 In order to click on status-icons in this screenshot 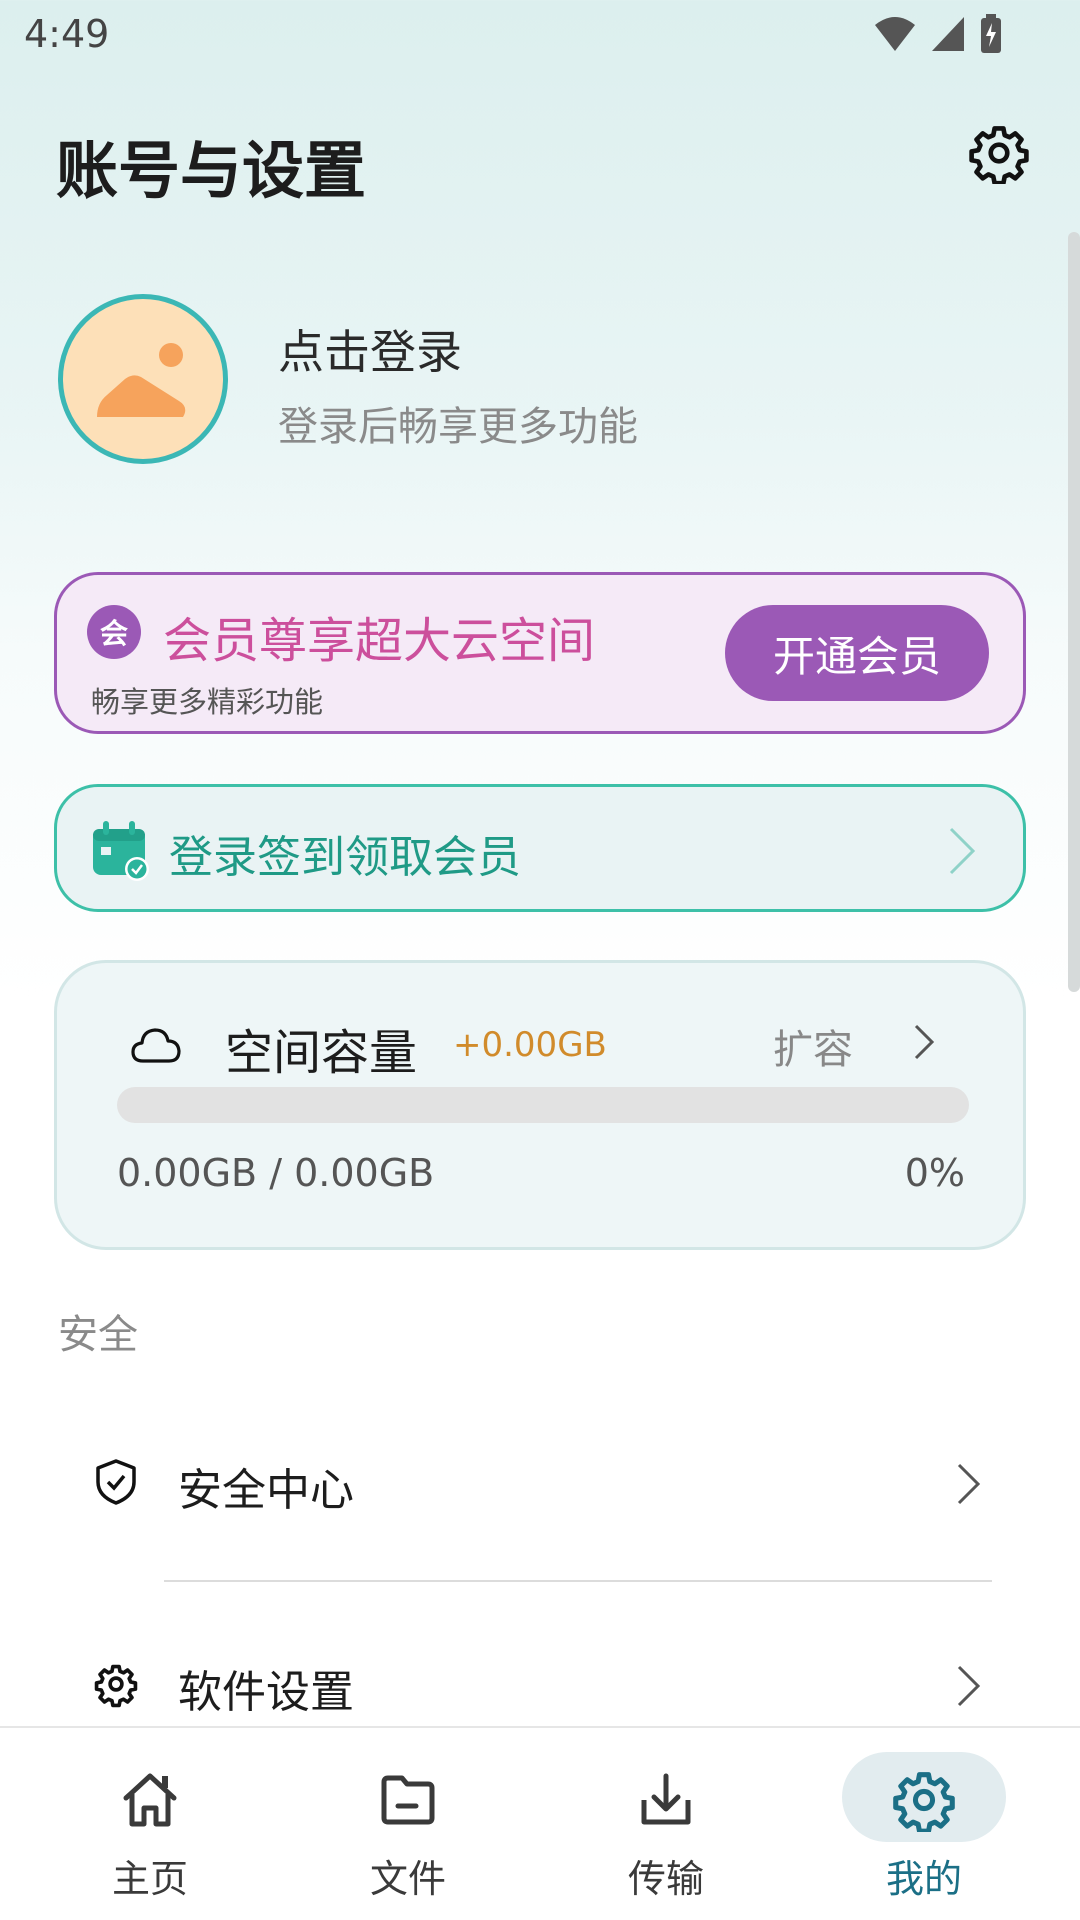, I will do `click(938, 34)`.